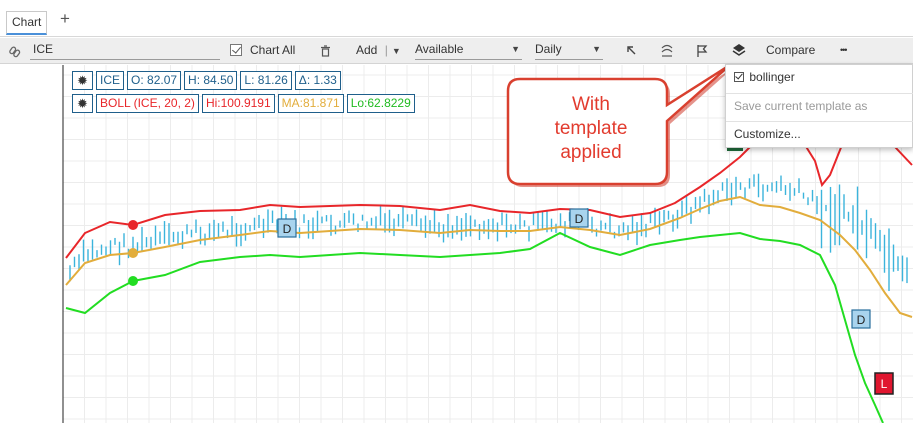 This screenshot has width=913, height=423. What do you see at coordinates (211, 80) in the screenshot?
I see `legend-high: H: 84.50` at bounding box center [211, 80].